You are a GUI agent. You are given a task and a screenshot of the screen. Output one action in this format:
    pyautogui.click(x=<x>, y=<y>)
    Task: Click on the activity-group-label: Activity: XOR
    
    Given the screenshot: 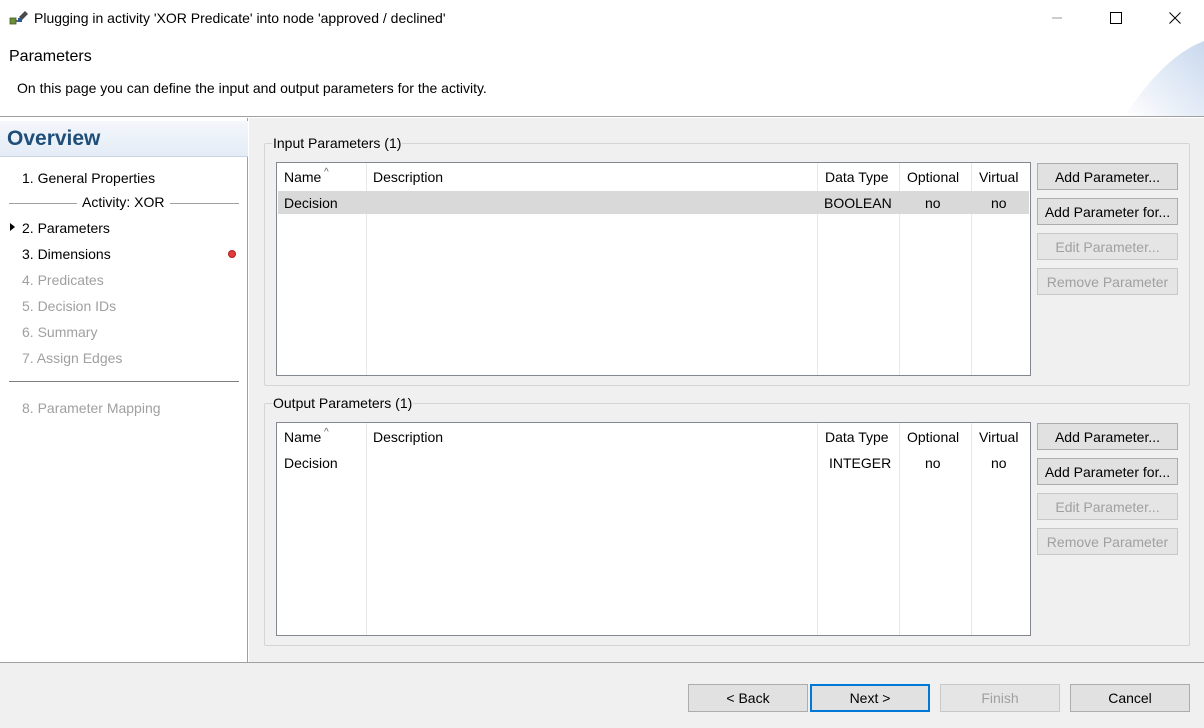 What is the action you would take?
    pyautogui.click(x=123, y=202)
    